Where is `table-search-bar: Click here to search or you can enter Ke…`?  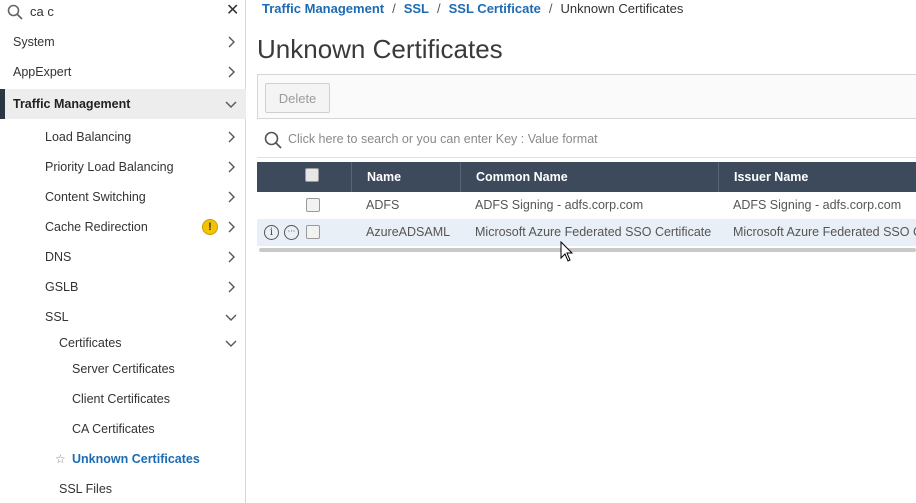
table-search-bar: Click here to search or you can enter Ke… is located at coordinates (586, 140).